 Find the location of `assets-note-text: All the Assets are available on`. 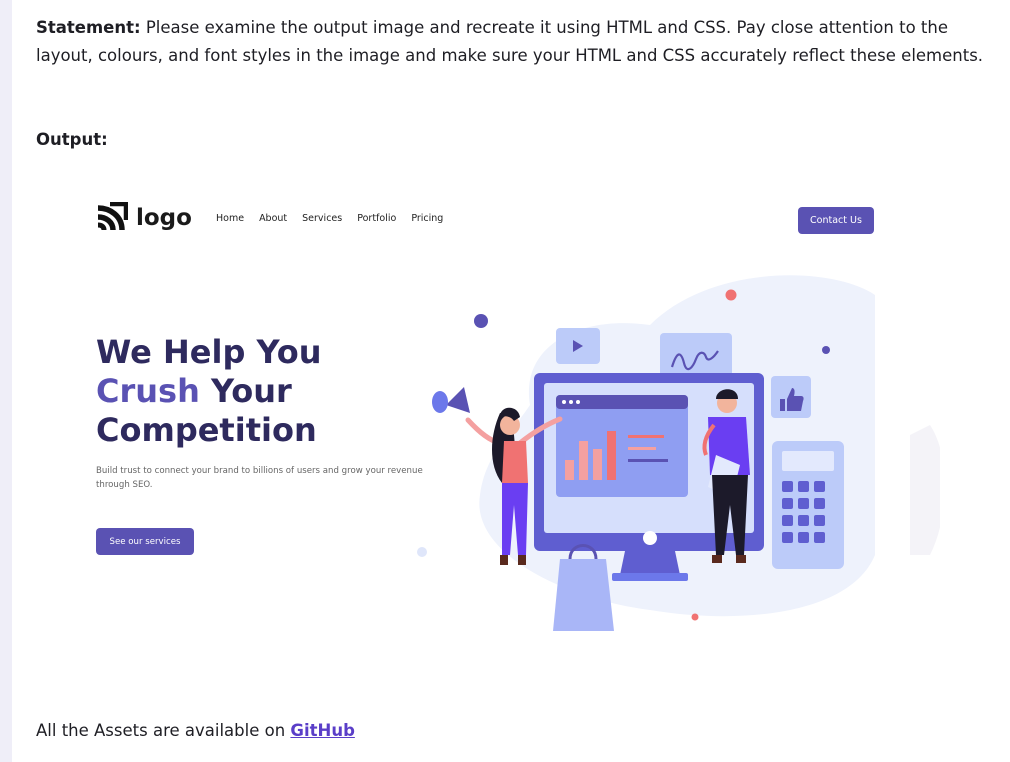

assets-note-text: All the Assets are available on is located at coordinates (163, 730).